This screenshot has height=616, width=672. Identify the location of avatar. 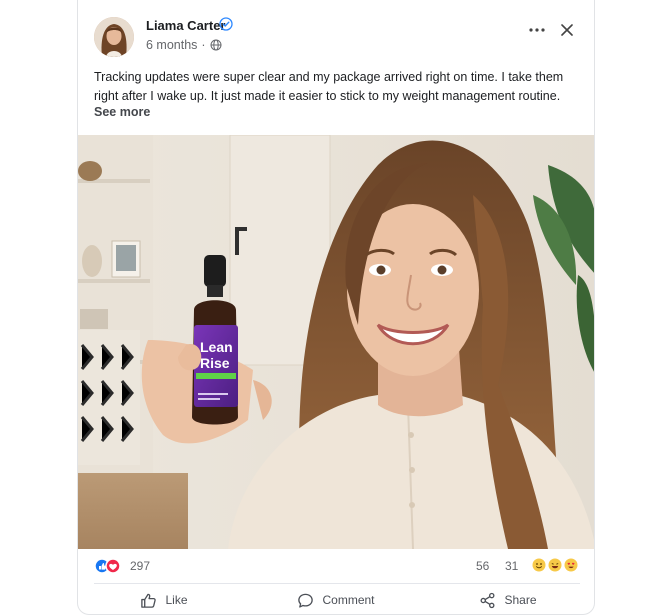
(114, 37).